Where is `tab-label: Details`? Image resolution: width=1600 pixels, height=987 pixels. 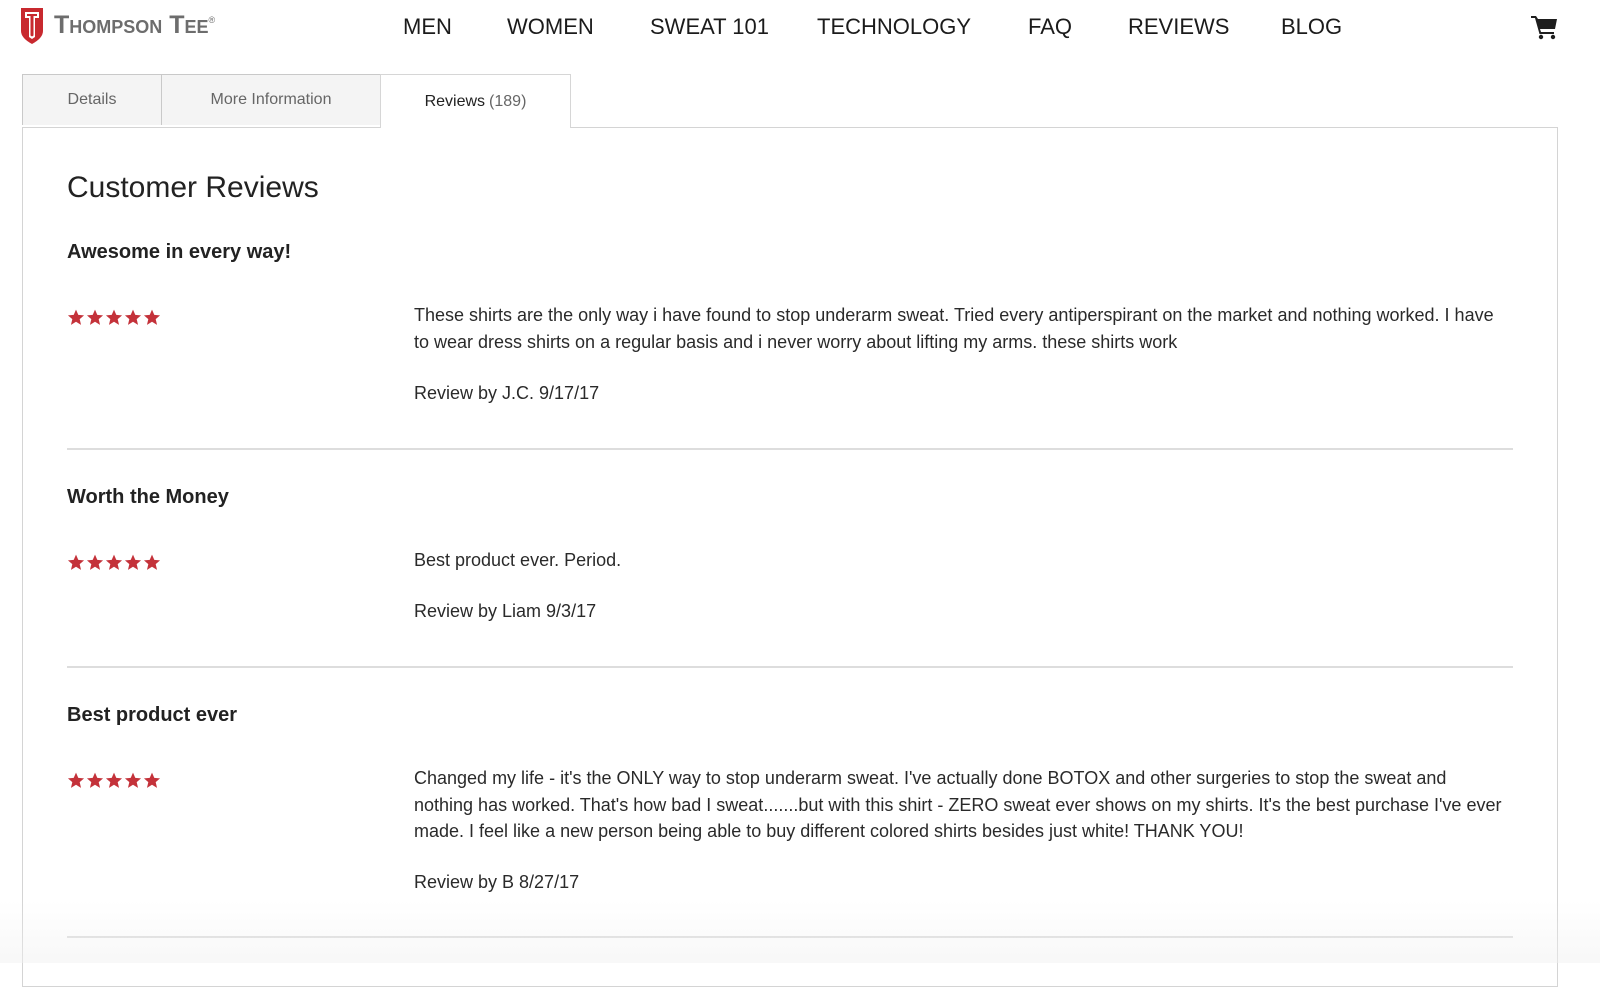 tab-label: Details is located at coordinates (92, 99).